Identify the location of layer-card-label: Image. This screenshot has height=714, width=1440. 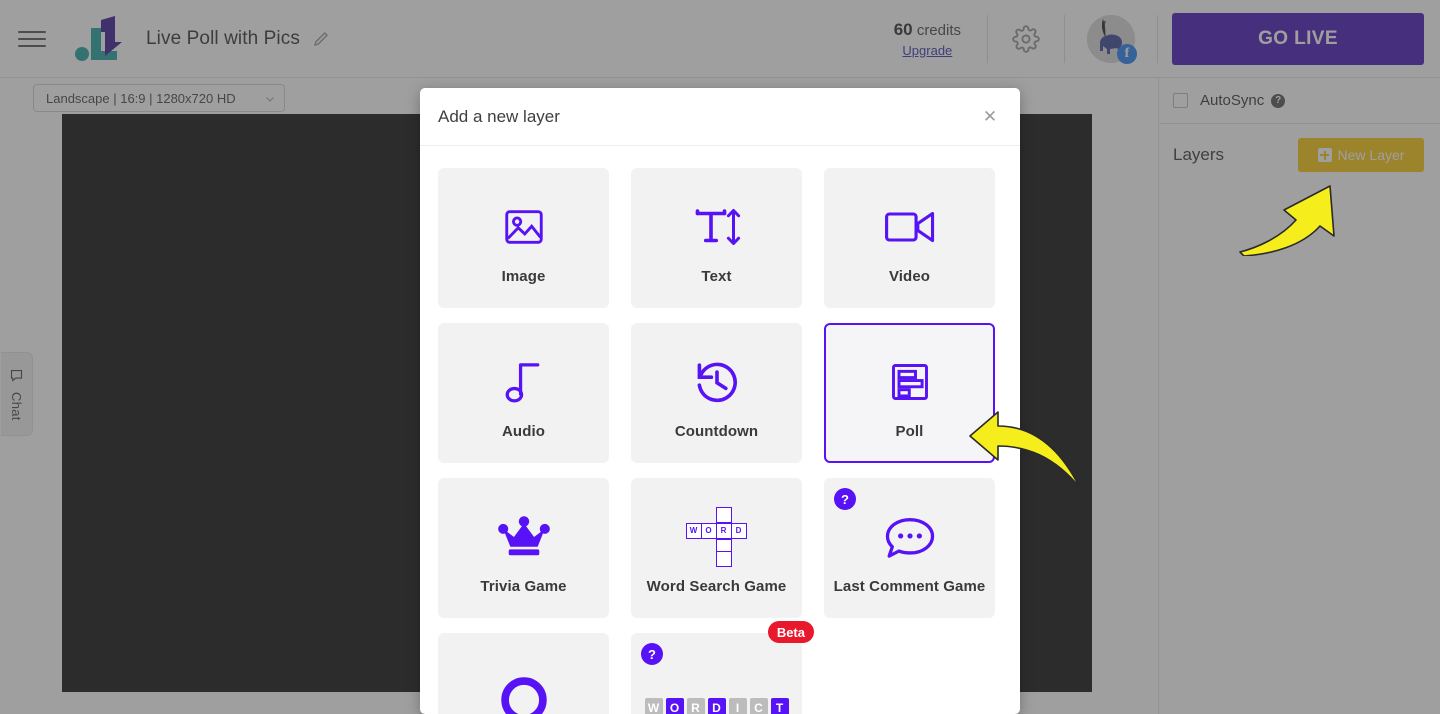
(523, 276).